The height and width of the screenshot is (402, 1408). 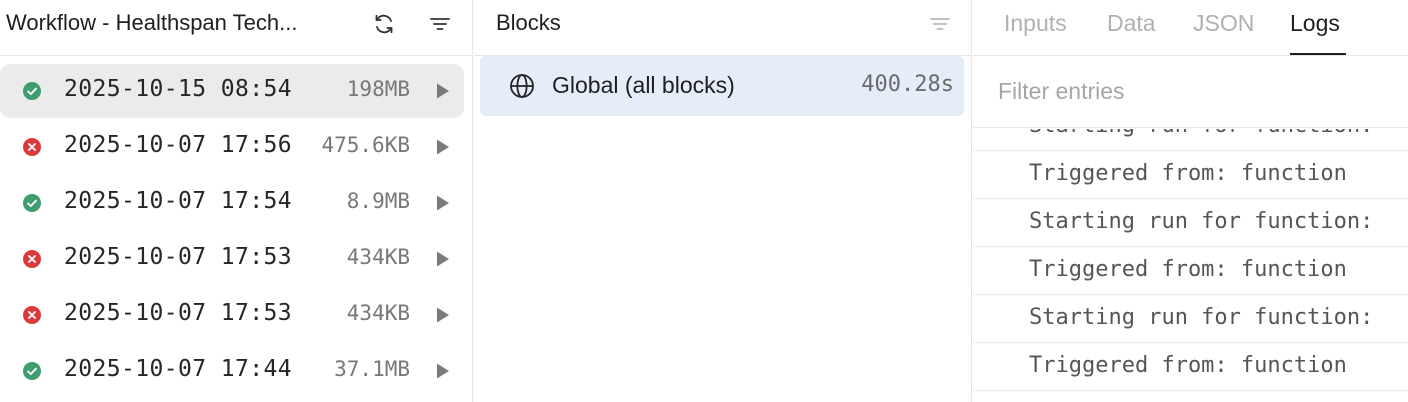 I want to click on run-row: 2025-10-07 17:44 37.1MB, so click(x=232, y=371).